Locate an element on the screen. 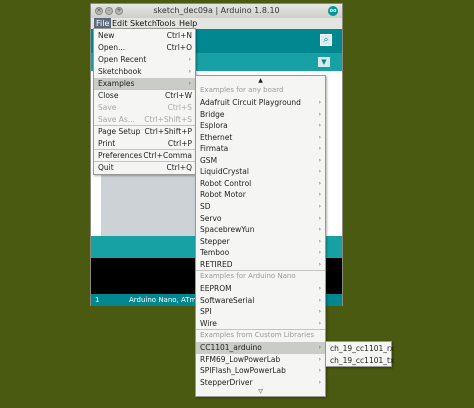 This screenshot has width=474, height=408. file-menu-item-open-recent: Open Recent › is located at coordinates (144, 60).